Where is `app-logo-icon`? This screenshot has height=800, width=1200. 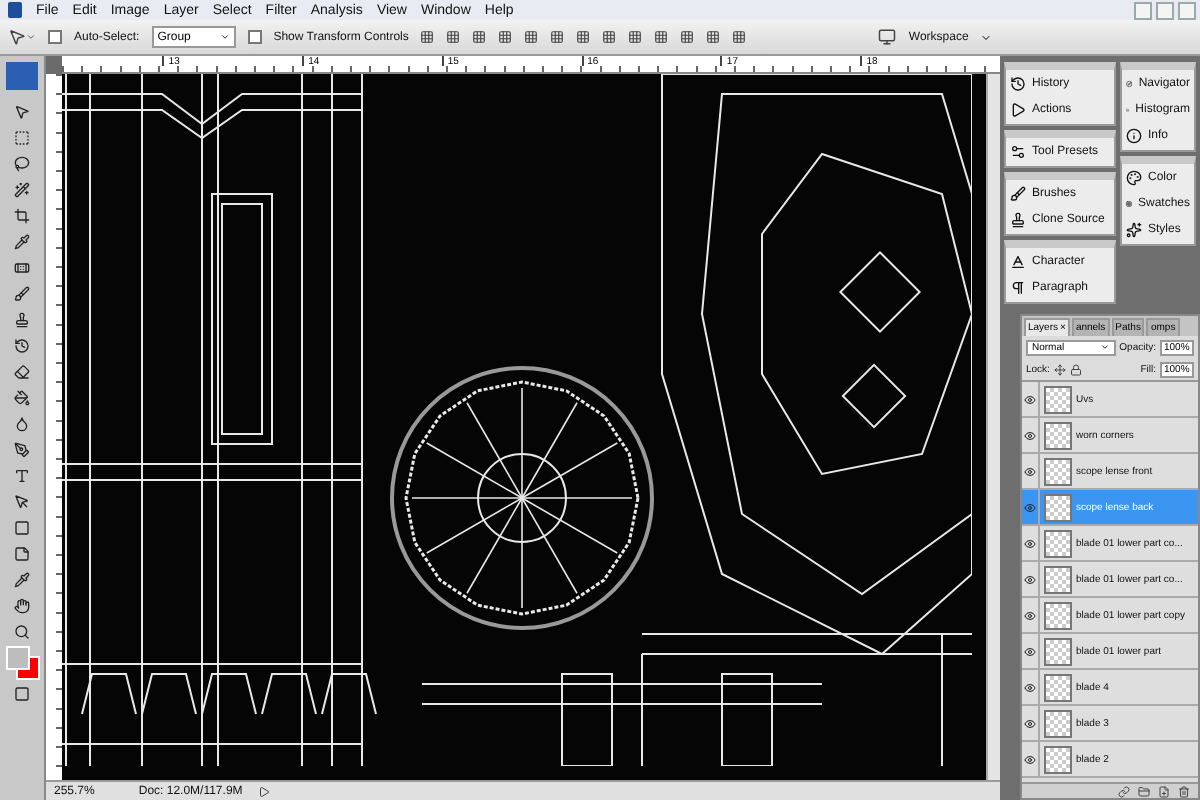 app-logo-icon is located at coordinates (15, 10).